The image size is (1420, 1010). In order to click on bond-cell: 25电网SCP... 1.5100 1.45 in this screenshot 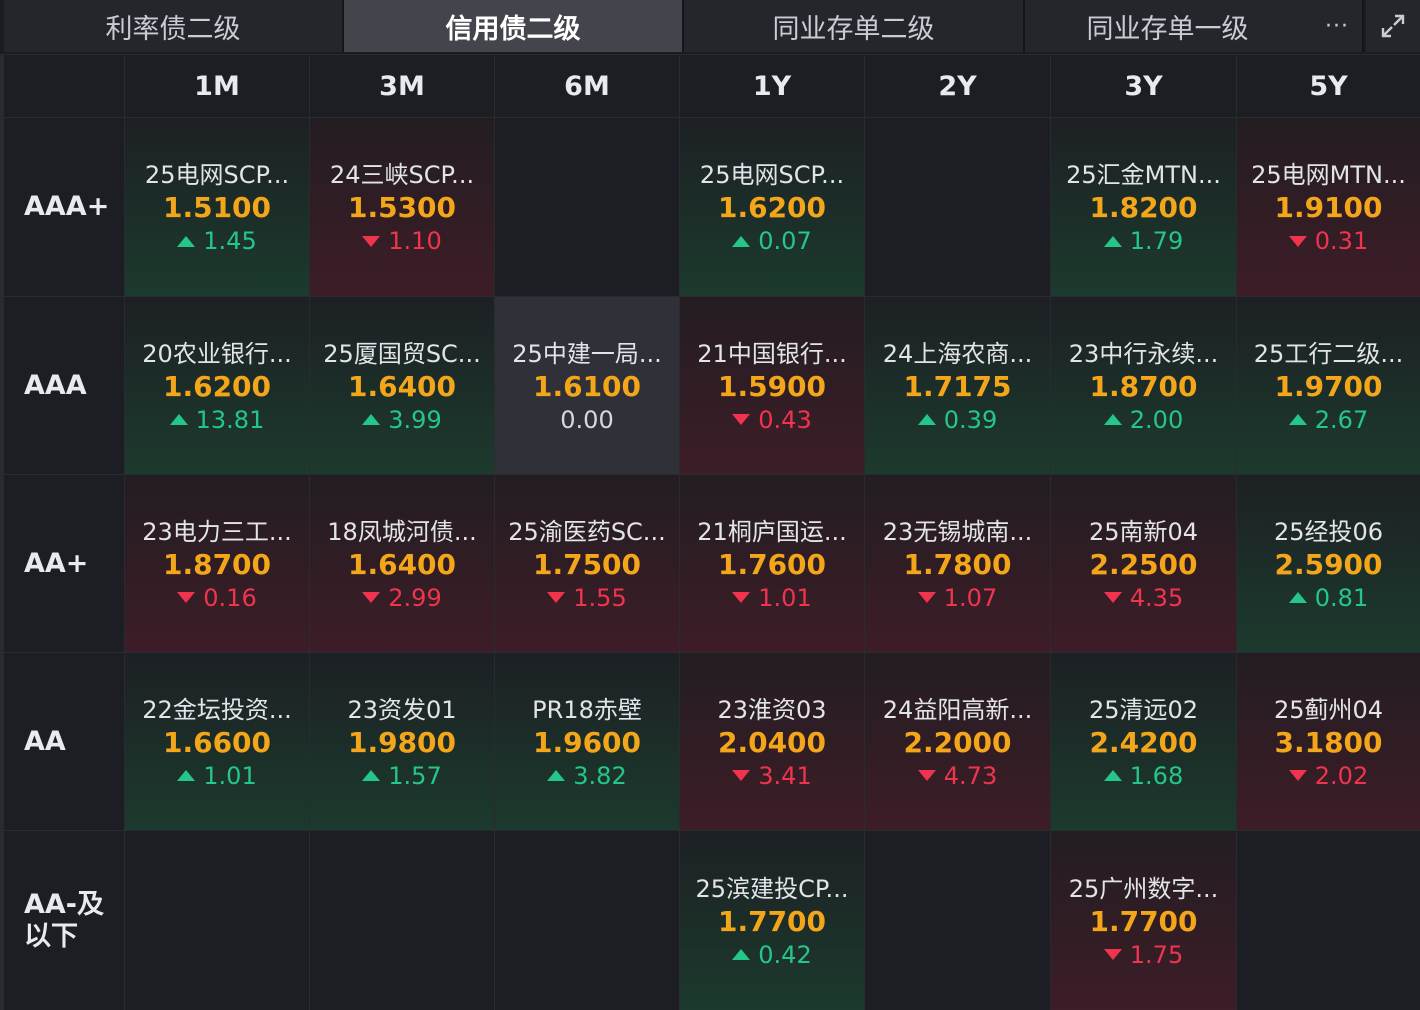, I will do `click(217, 207)`.